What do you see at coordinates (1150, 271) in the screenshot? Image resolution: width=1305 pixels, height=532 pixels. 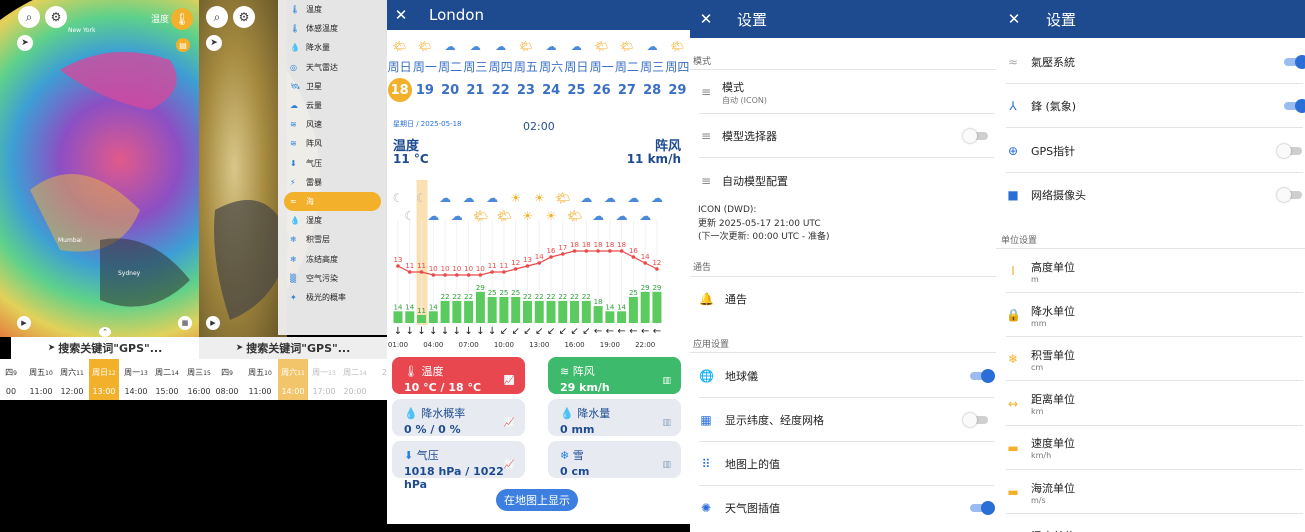 I see `unit-row: I 高度单位 m` at bounding box center [1150, 271].